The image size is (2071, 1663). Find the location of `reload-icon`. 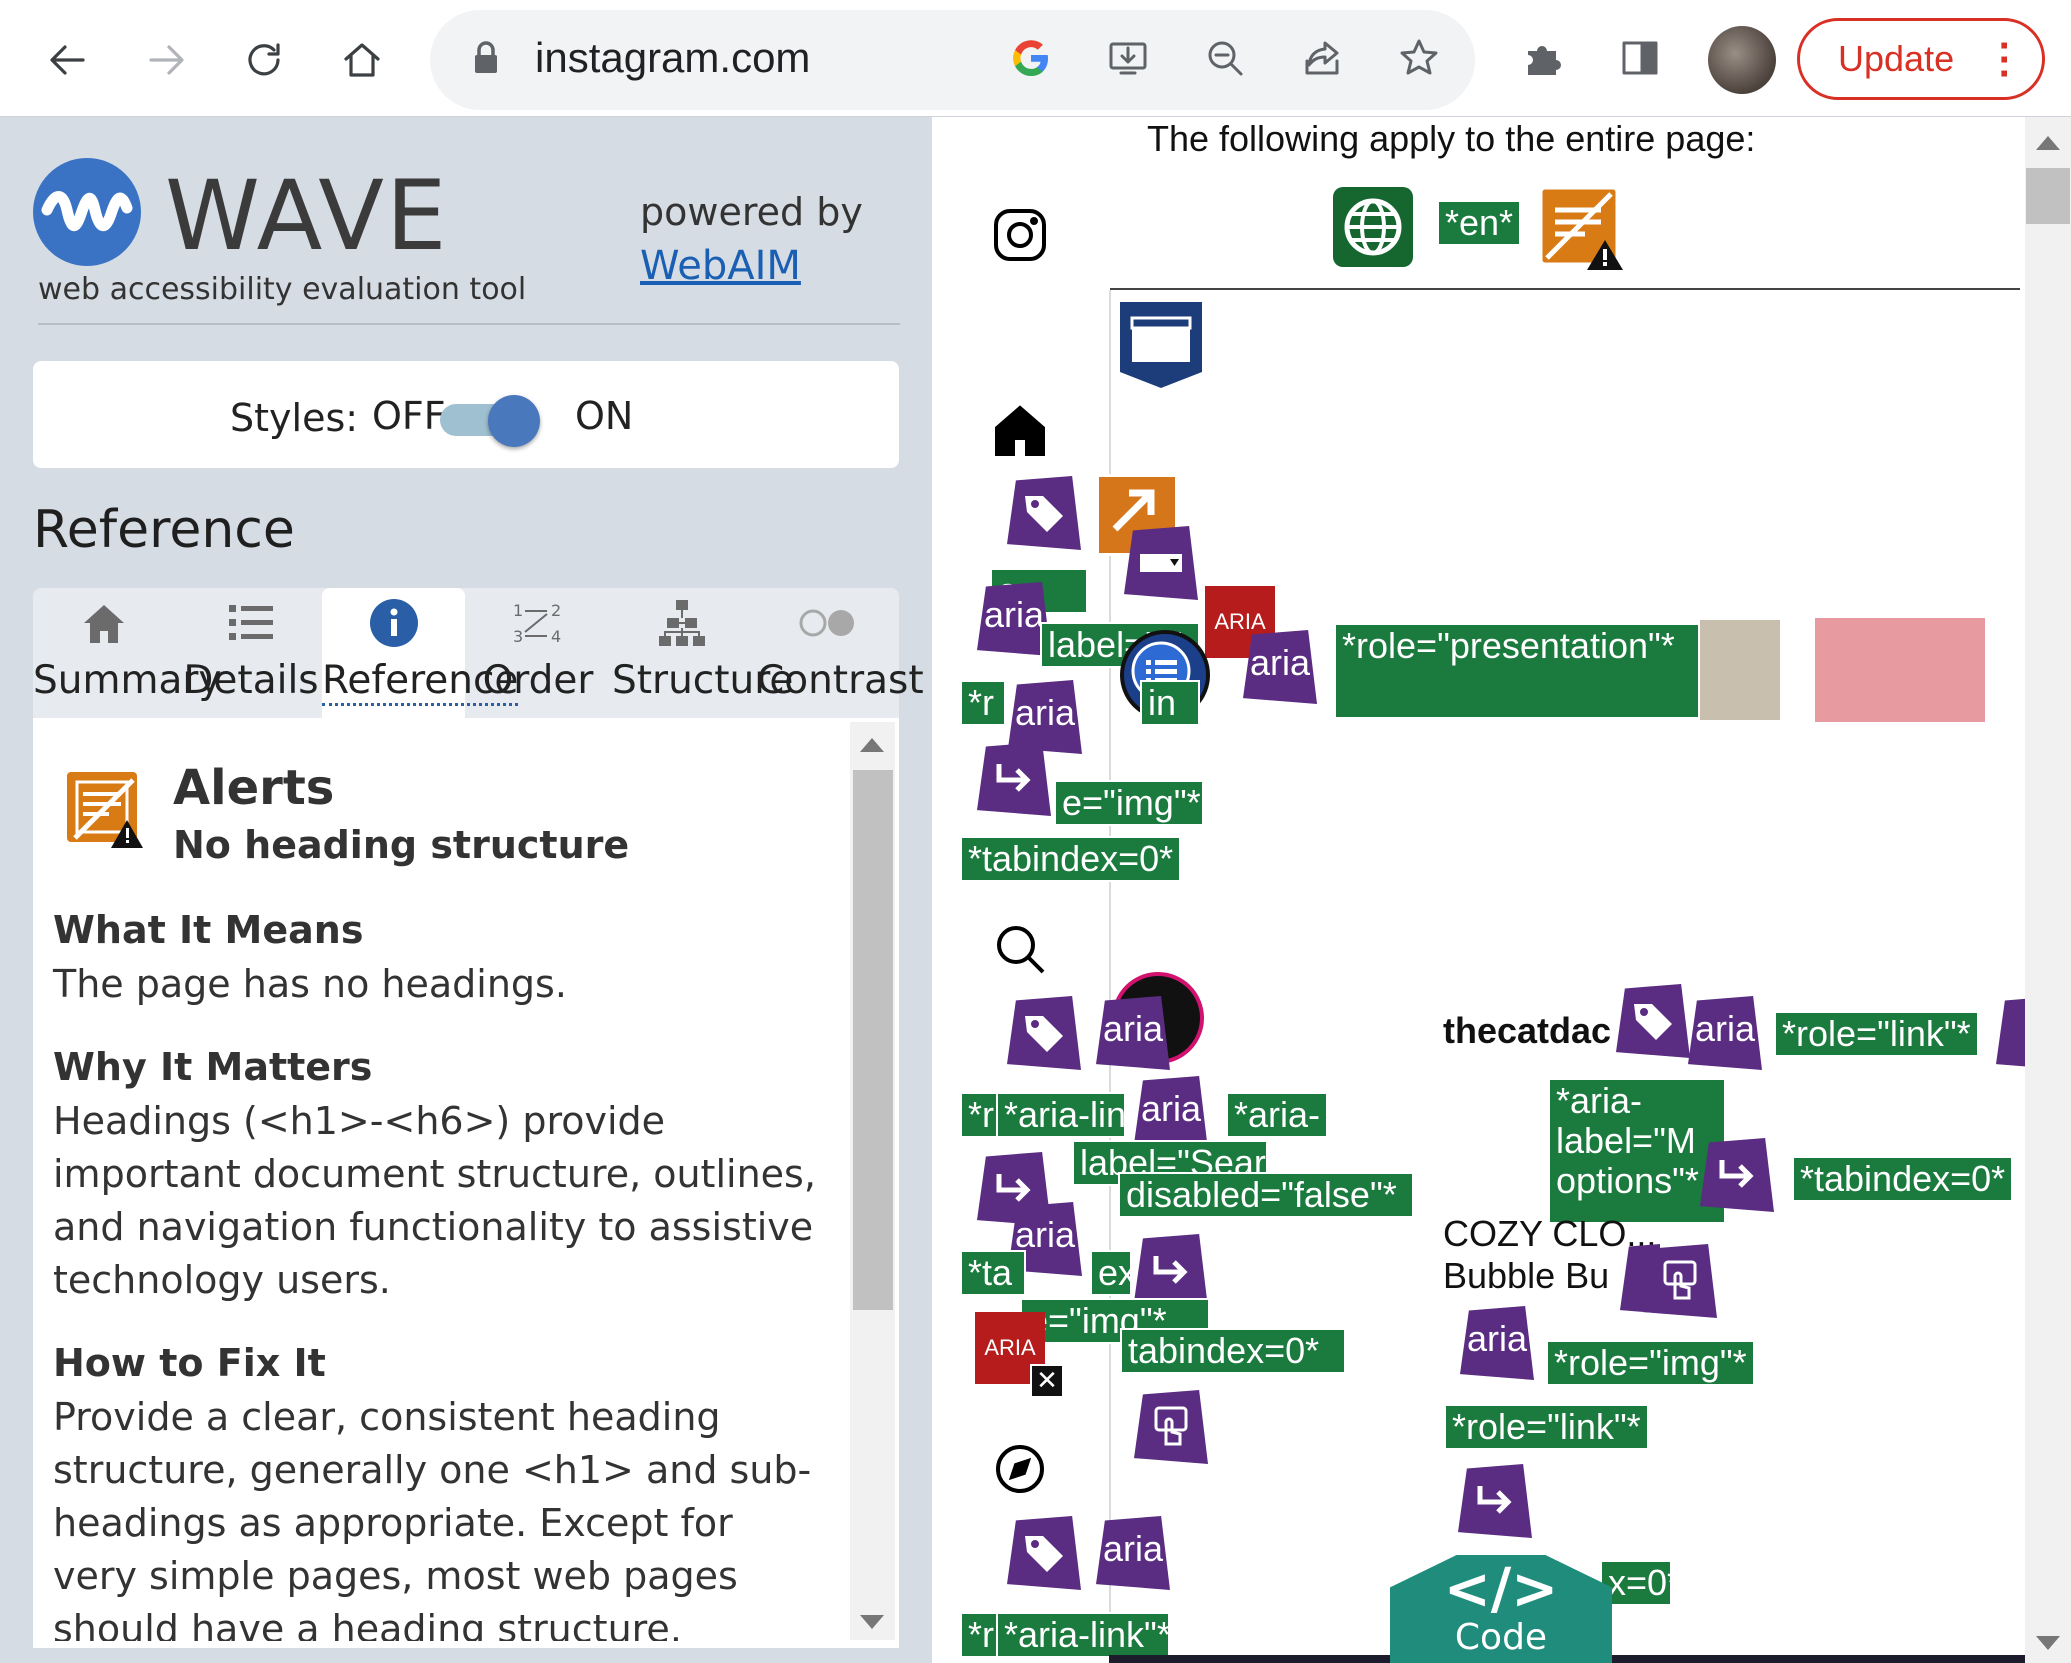

reload-icon is located at coordinates (264, 60).